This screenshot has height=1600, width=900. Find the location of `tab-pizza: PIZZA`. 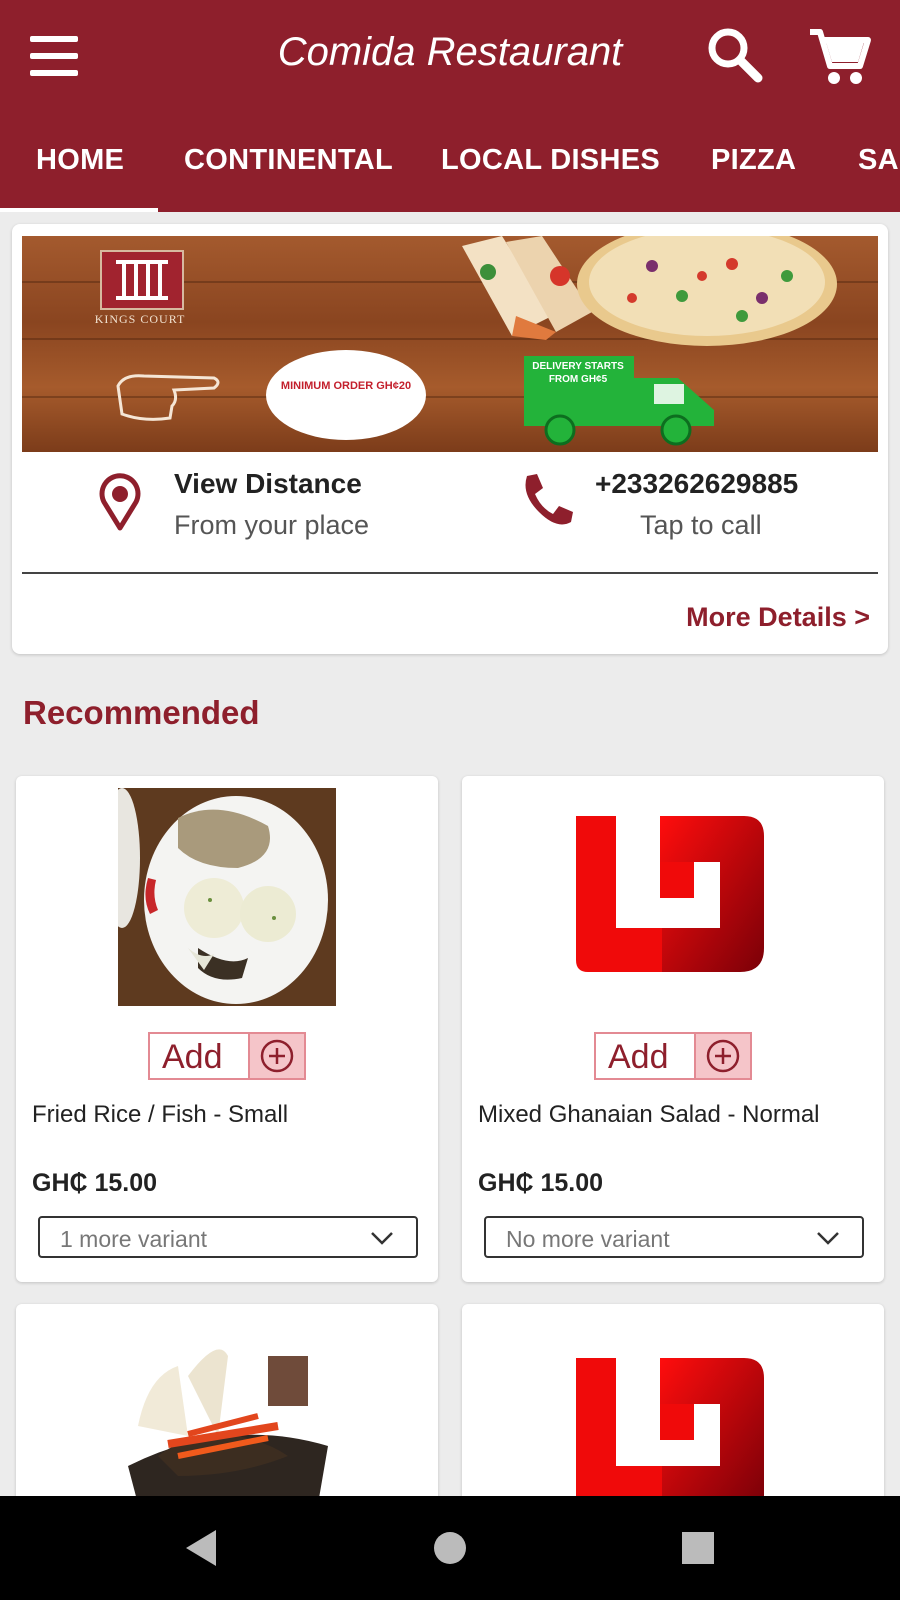

tab-pizza: PIZZA is located at coordinates (753, 160).